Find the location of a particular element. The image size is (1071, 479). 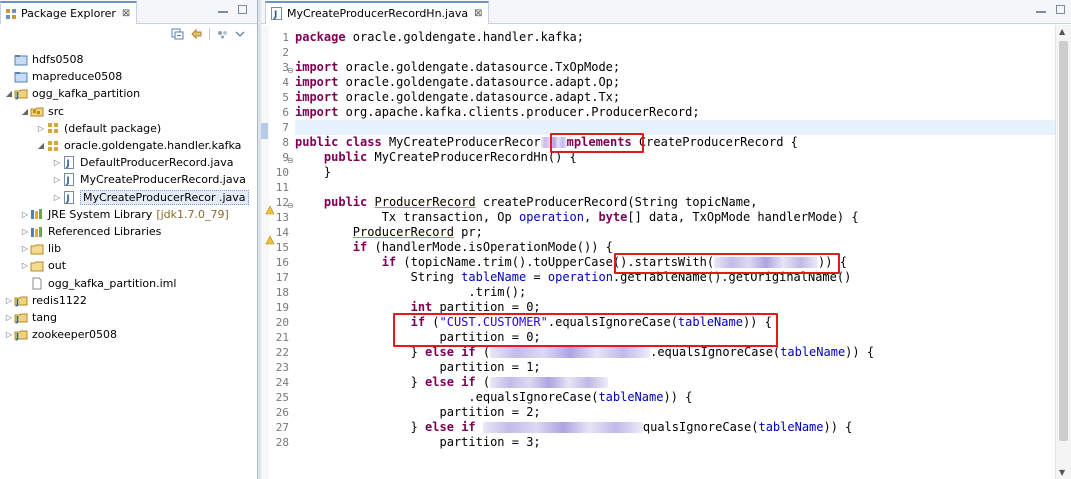

line-number: 4 is located at coordinates (285, 82).